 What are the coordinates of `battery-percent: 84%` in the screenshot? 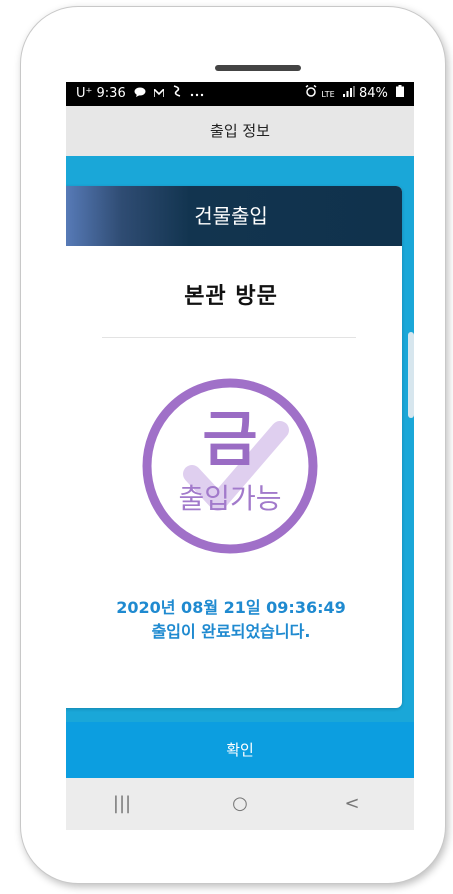 It's located at (373, 93).